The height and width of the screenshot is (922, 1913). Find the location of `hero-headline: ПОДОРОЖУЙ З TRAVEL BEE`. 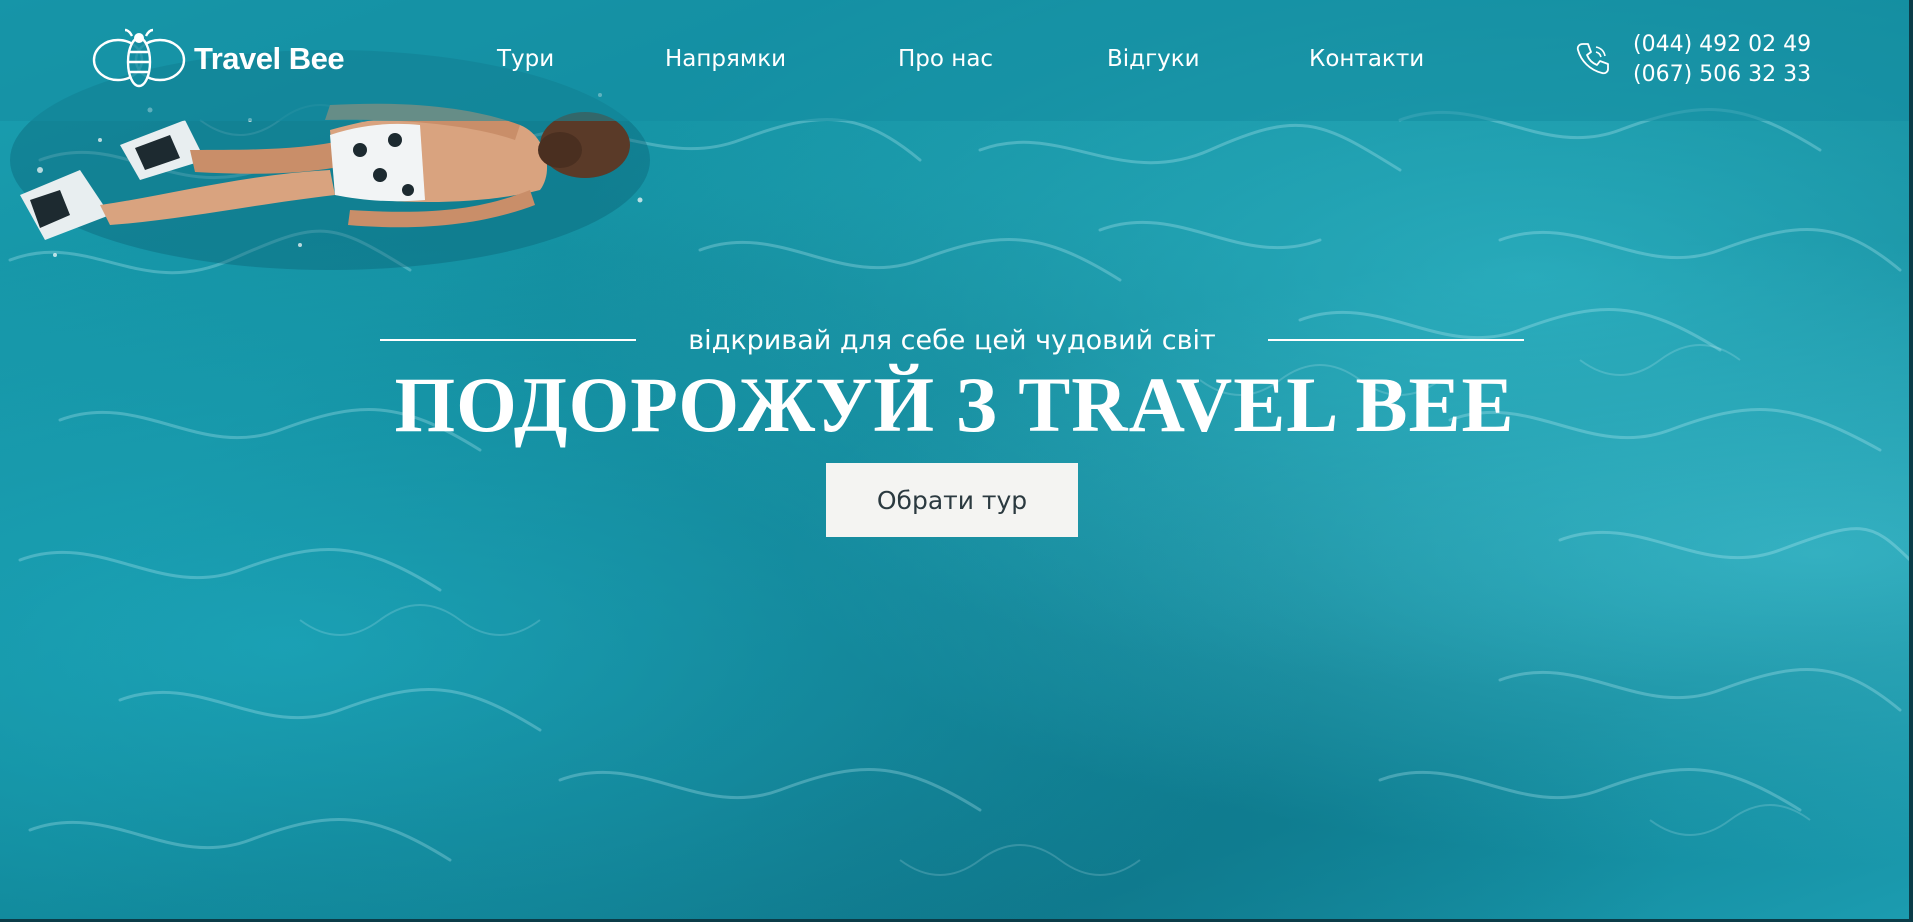

hero-headline: ПОДОРОЖУЙ З TRAVEL BEE is located at coordinates (954, 404).